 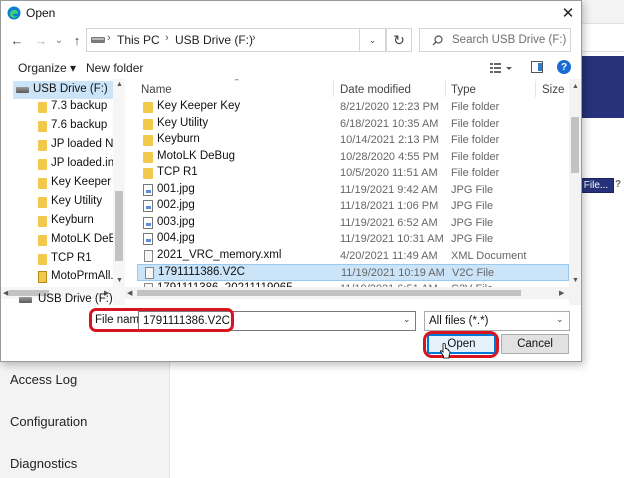 I want to click on nav-pane-item-folder: MotoLK DeBug, so click(x=57, y=240).